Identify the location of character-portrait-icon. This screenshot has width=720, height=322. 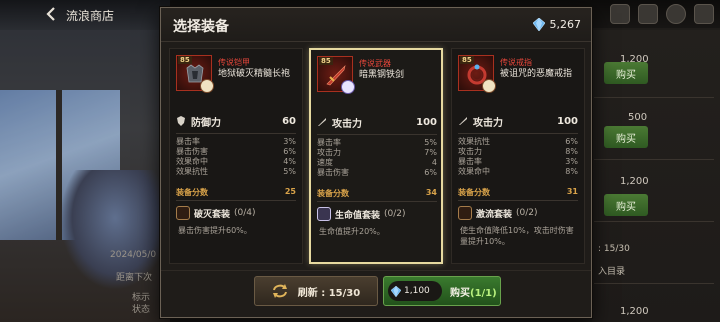
(648, 14).